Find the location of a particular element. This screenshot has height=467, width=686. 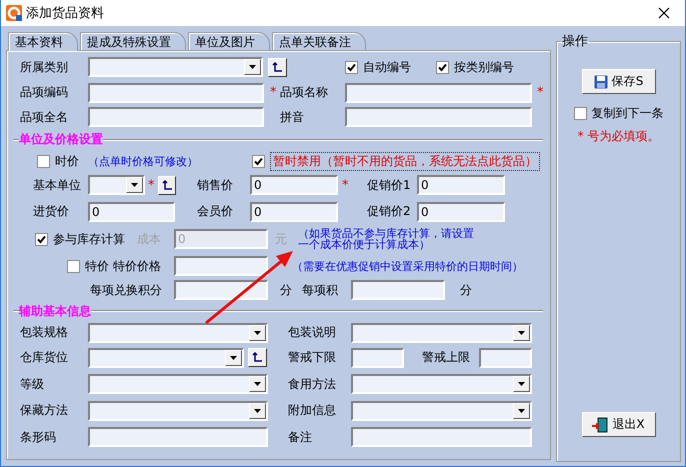

app-icon is located at coordinates (14, 13).